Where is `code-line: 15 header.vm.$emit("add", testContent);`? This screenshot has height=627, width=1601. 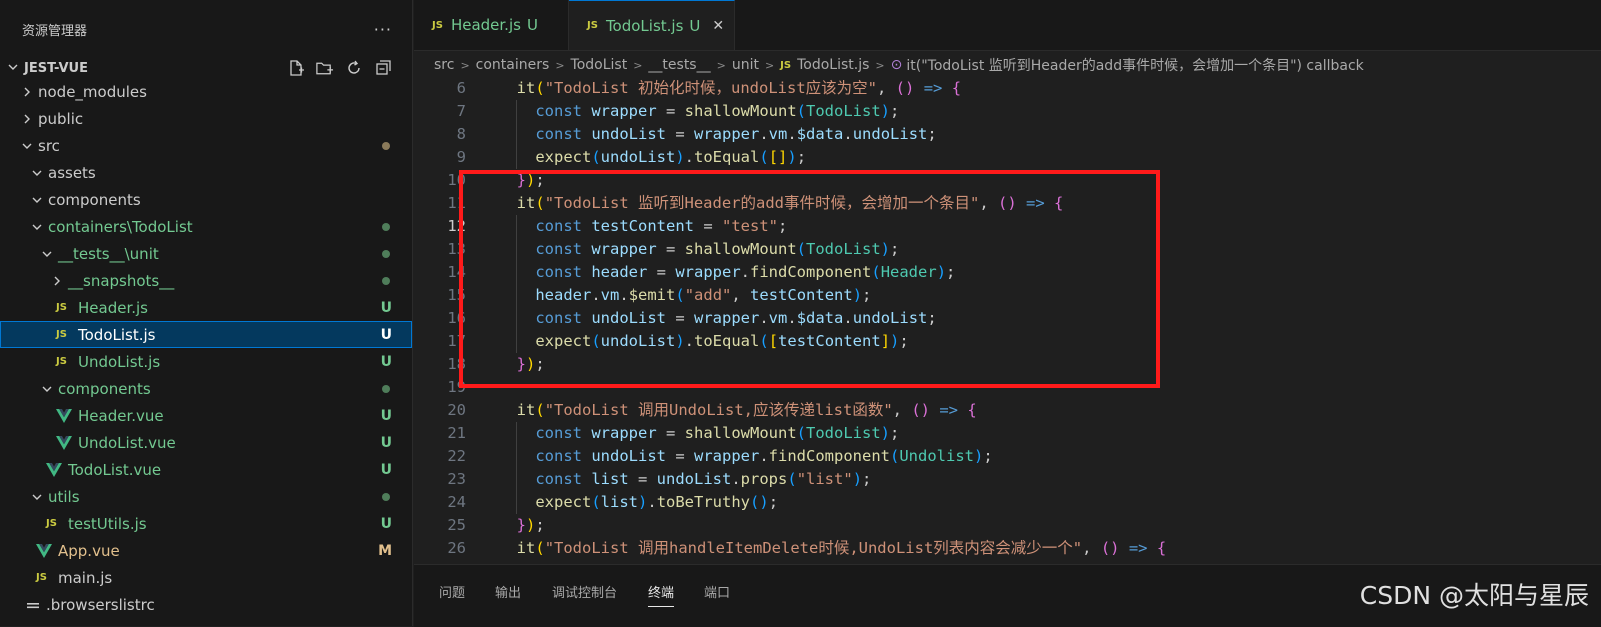
code-line: 15 header.vm.$emit("add", testContent); is located at coordinates (1007, 295).